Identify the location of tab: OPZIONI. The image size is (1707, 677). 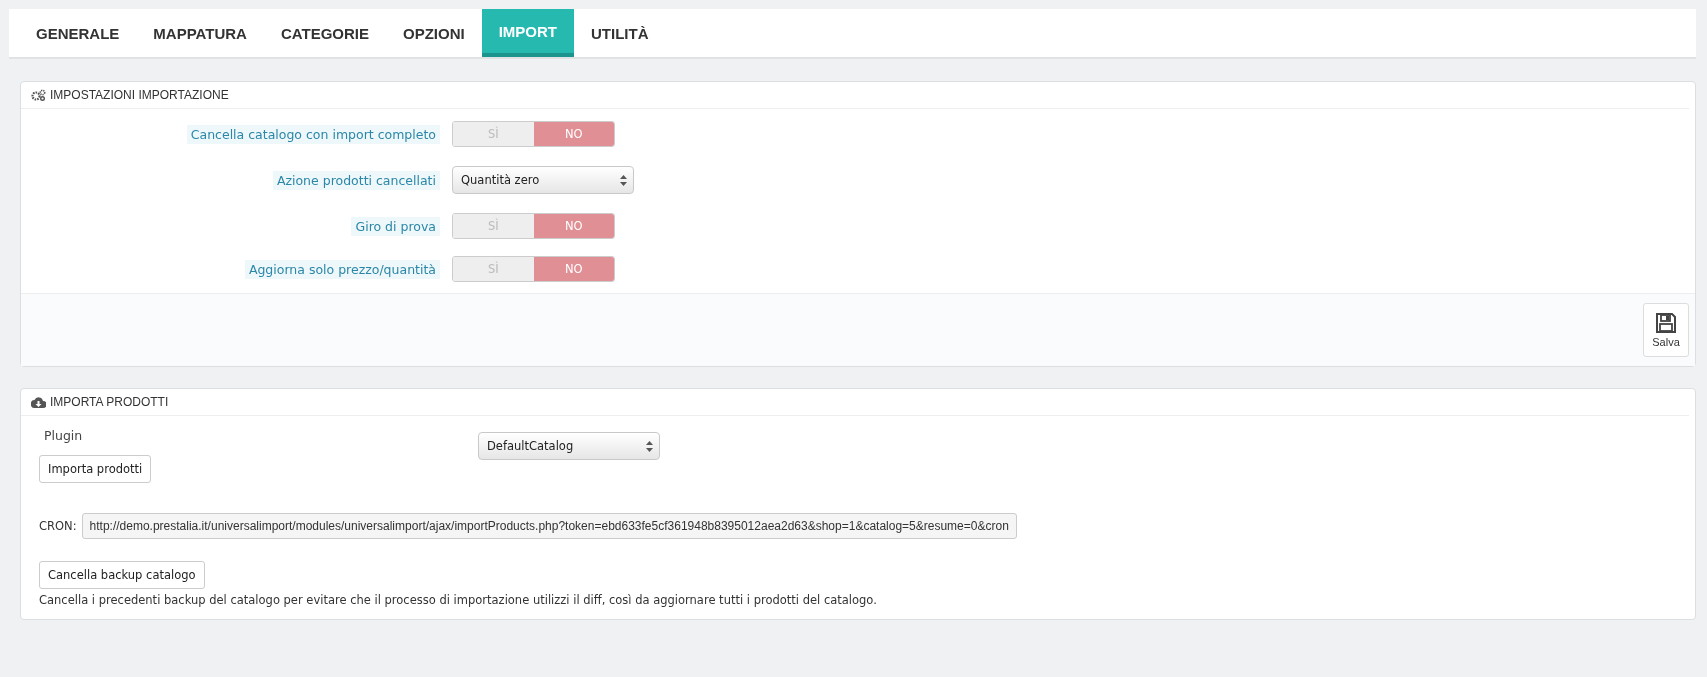
(434, 33).